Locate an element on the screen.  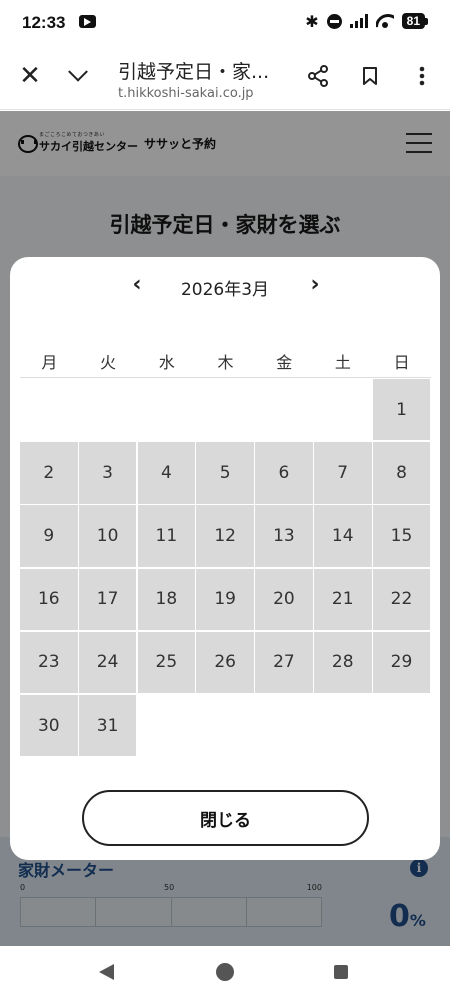
weekday-sat: 土 is located at coordinates (342, 362).